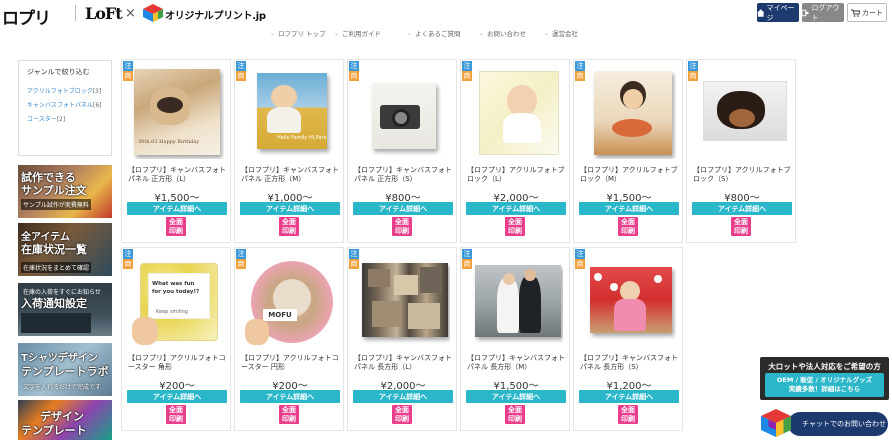 This screenshot has width=892, height=440. What do you see at coordinates (823, 12) in the screenshot?
I see `logout-button: ログアウト` at bounding box center [823, 12].